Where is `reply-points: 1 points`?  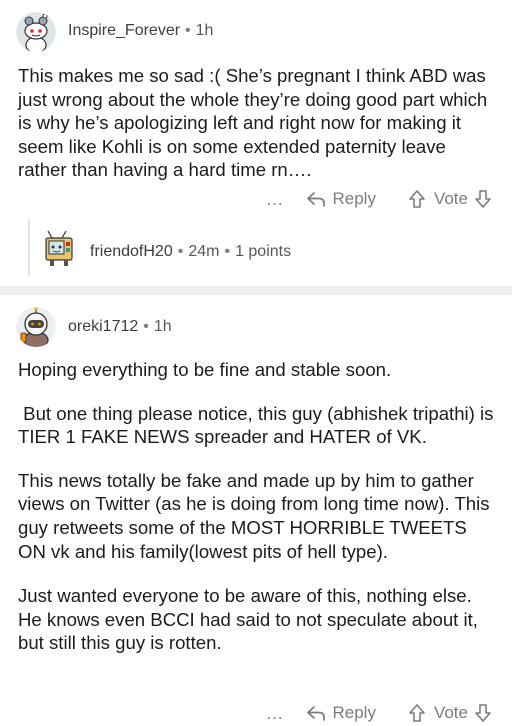 reply-points: 1 points is located at coordinates (263, 251).